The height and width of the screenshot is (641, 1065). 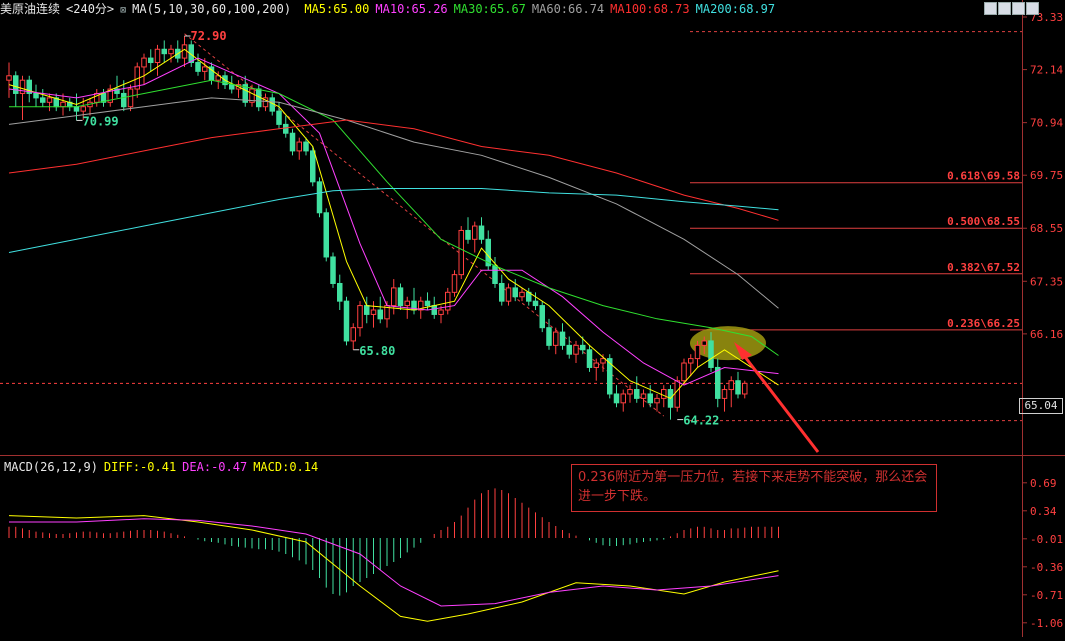 I want to click on fib-label: 0.618\69.58, so click(x=983, y=176).